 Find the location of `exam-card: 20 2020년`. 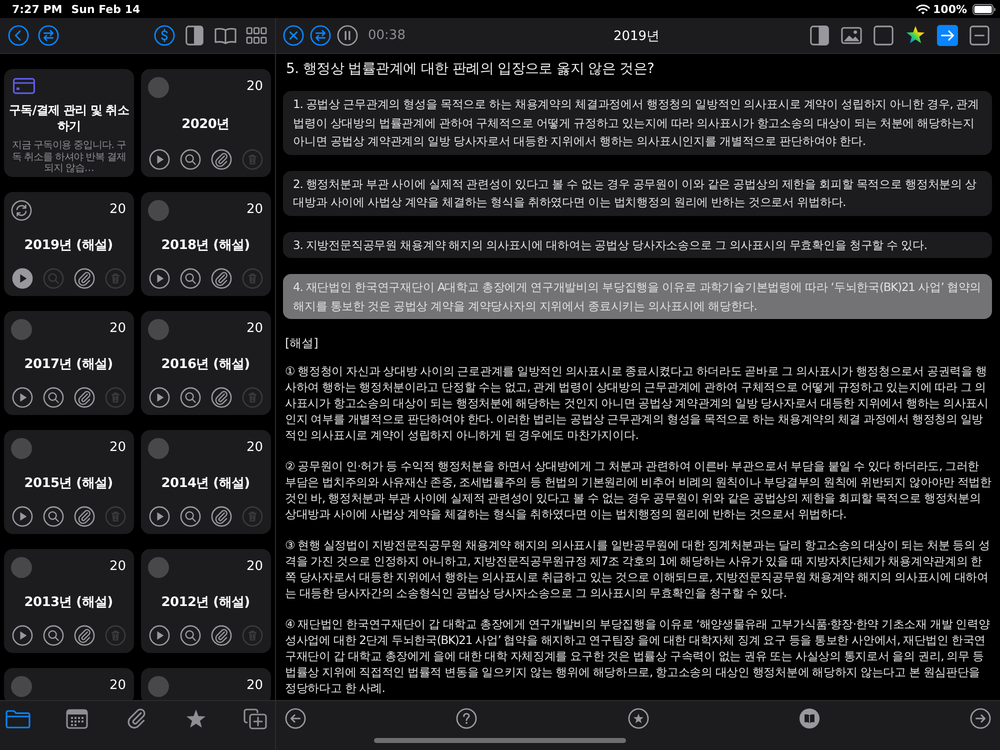

exam-card: 20 2020년 is located at coordinates (206, 123).